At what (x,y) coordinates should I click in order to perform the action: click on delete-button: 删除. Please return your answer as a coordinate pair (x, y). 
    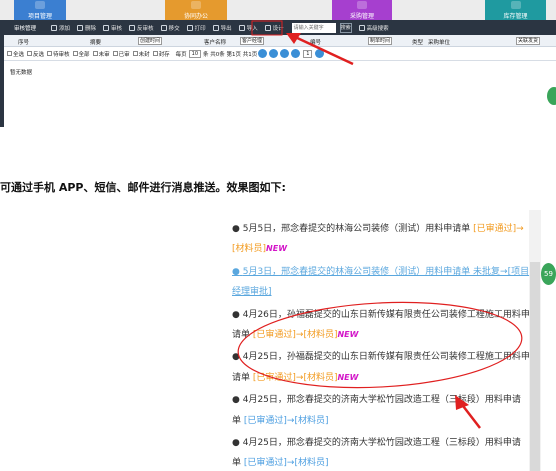
    Looking at the image, I should click on (86, 28).